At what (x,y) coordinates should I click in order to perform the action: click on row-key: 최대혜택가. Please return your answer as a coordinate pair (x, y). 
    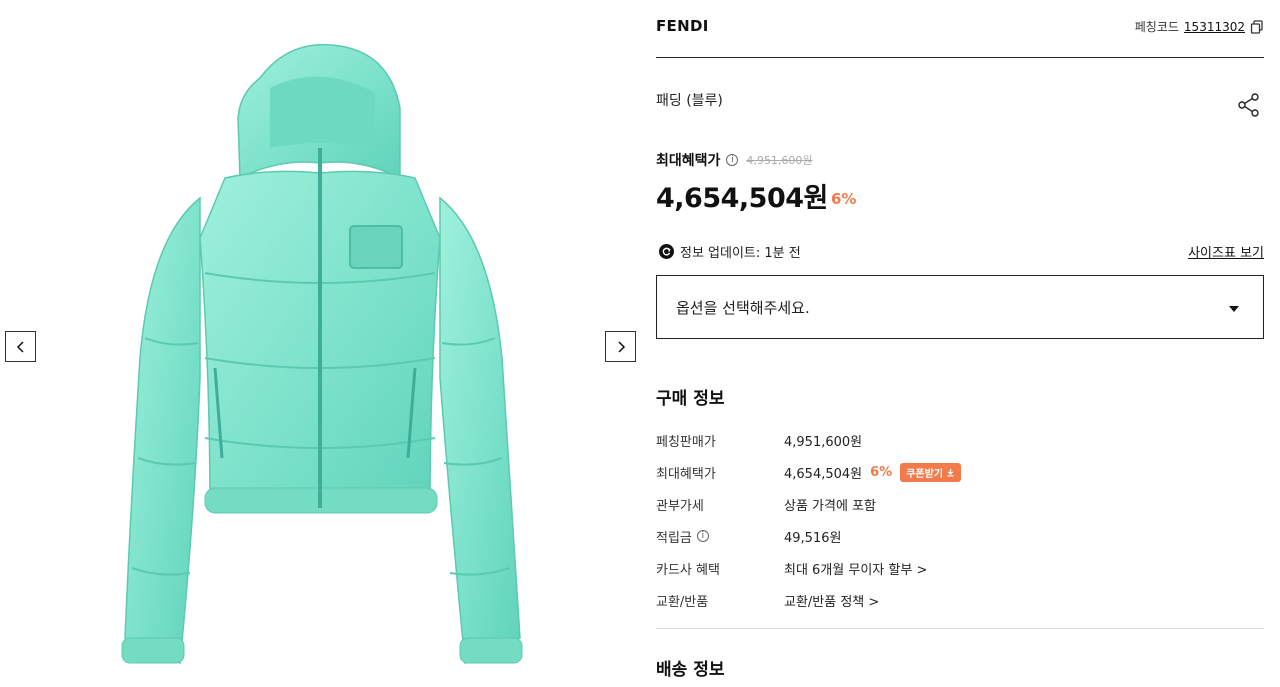
    Looking at the image, I should click on (686, 474).